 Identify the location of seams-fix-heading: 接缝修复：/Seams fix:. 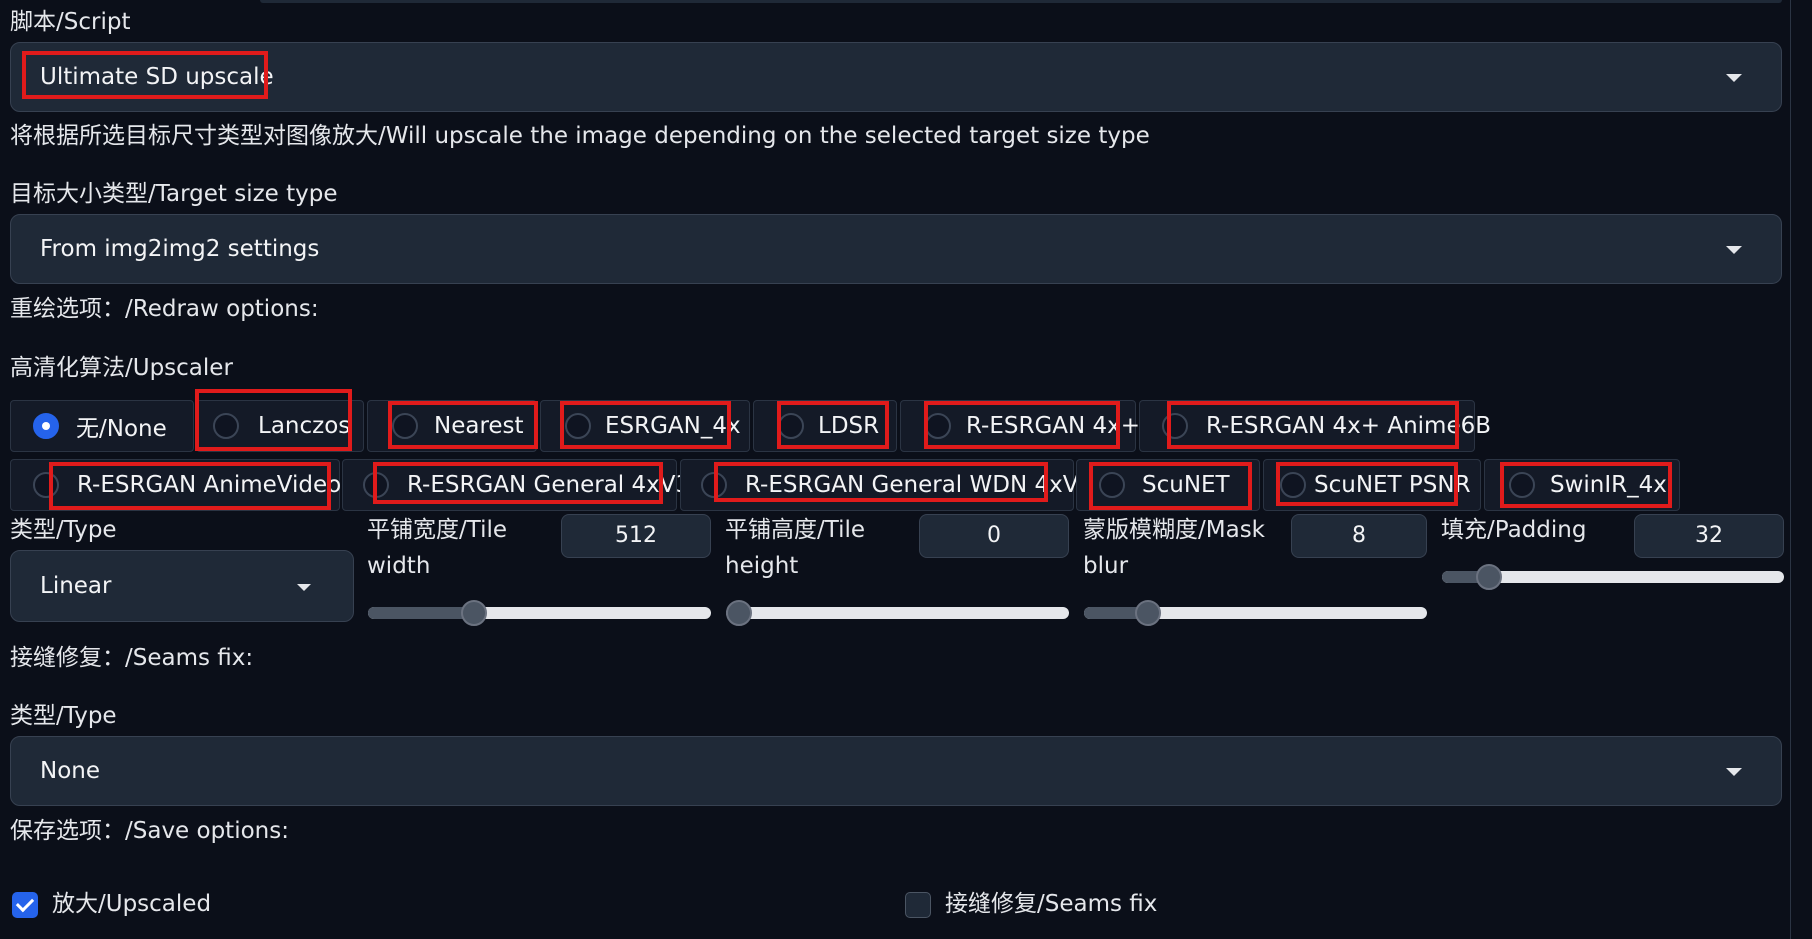
(132, 658).